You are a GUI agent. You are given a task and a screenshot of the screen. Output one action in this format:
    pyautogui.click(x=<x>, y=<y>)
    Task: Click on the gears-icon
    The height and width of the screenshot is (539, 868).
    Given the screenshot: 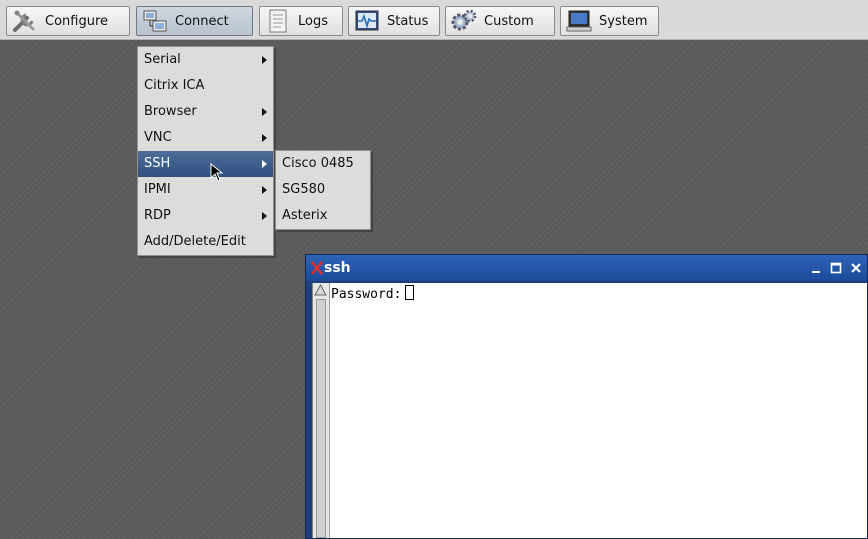 What is the action you would take?
    pyautogui.click(x=464, y=21)
    